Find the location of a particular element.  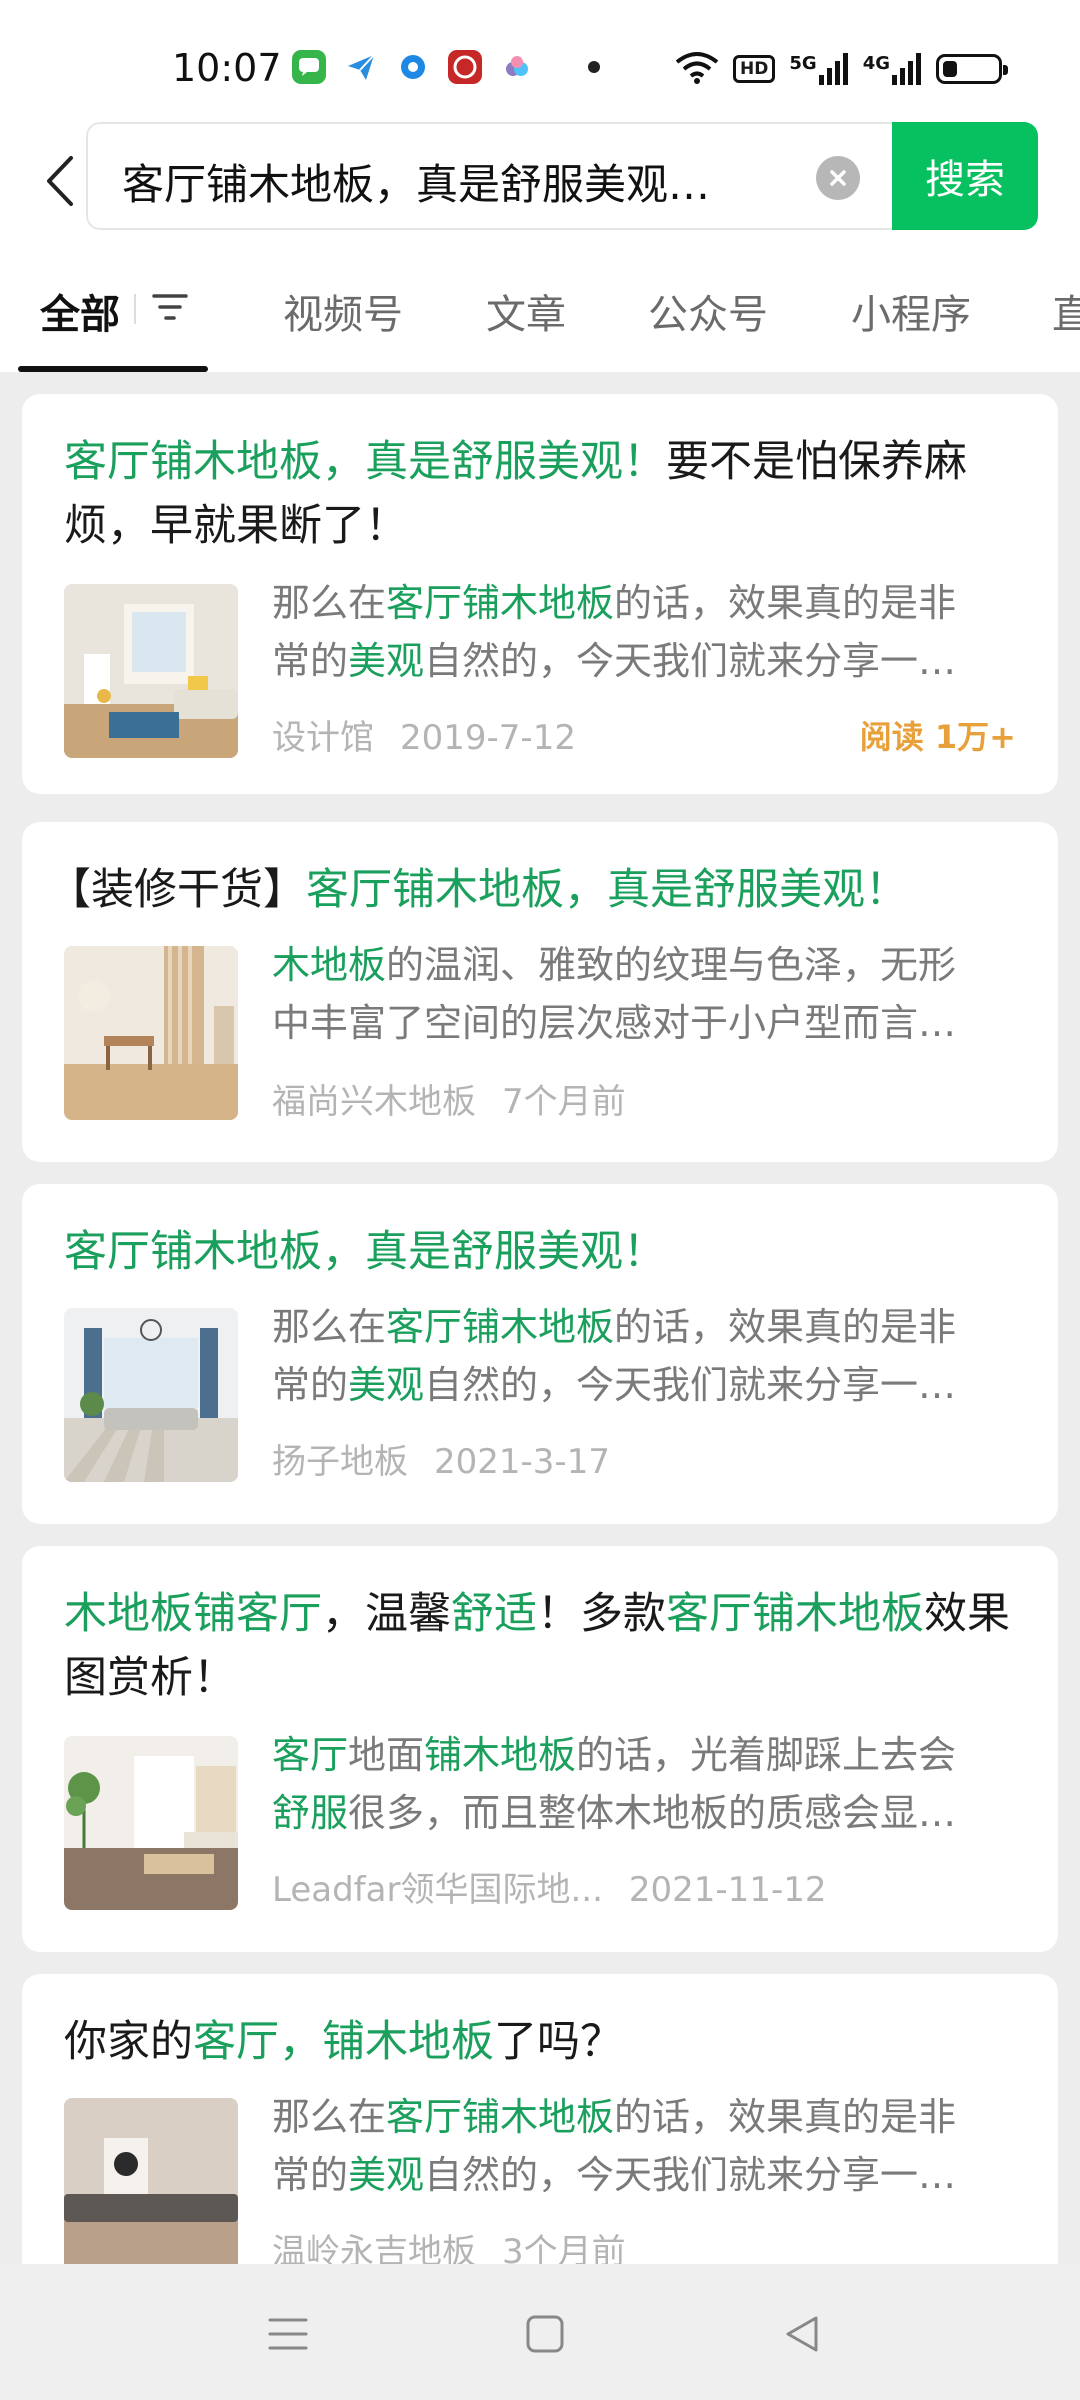

result-meta: 温岭永吉地板 3个月前 is located at coordinates (449, 2244).